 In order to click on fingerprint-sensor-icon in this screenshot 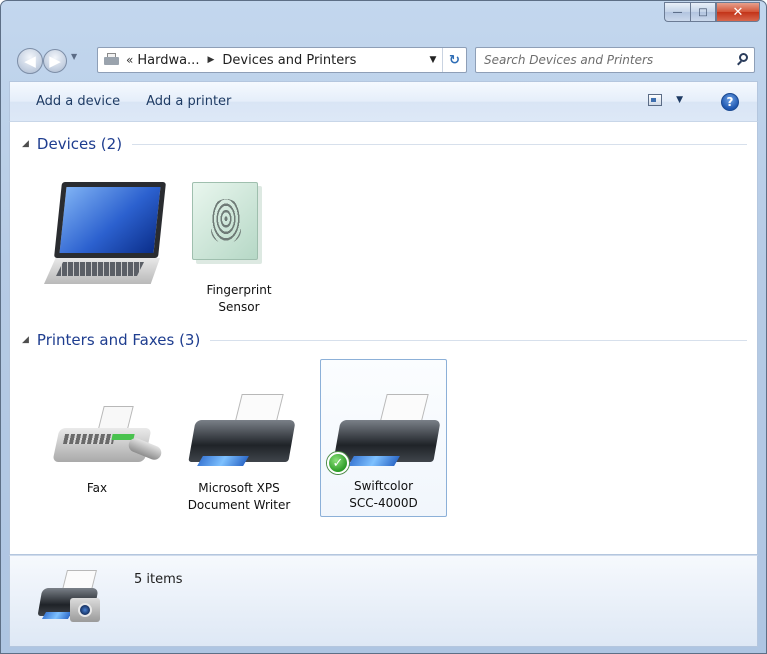, I will do `click(240, 228)`.